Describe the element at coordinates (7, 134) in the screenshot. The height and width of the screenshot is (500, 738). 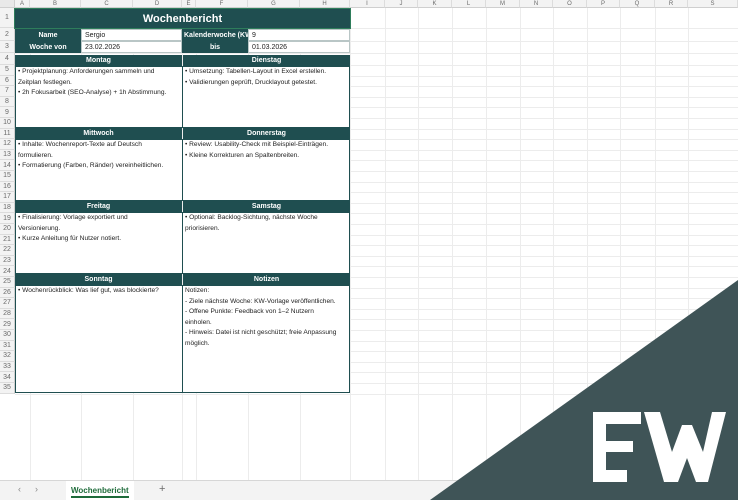
I see `row-header-11: 11` at that location.